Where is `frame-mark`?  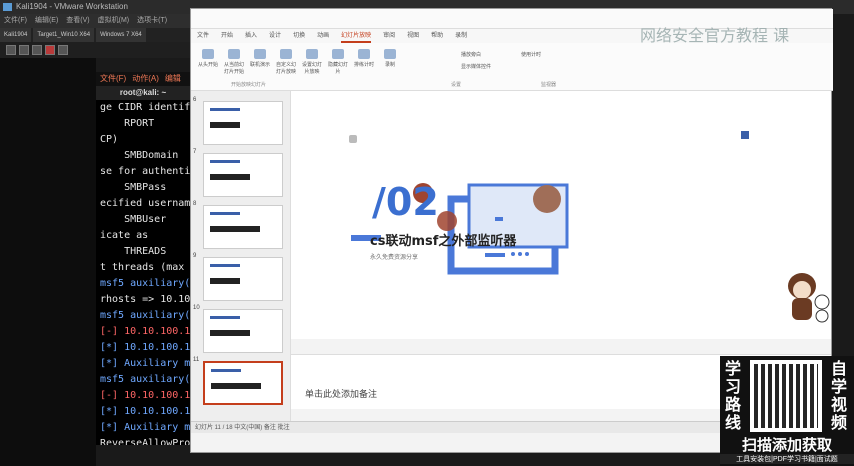
frame-mark is located at coordinates (499, 219).